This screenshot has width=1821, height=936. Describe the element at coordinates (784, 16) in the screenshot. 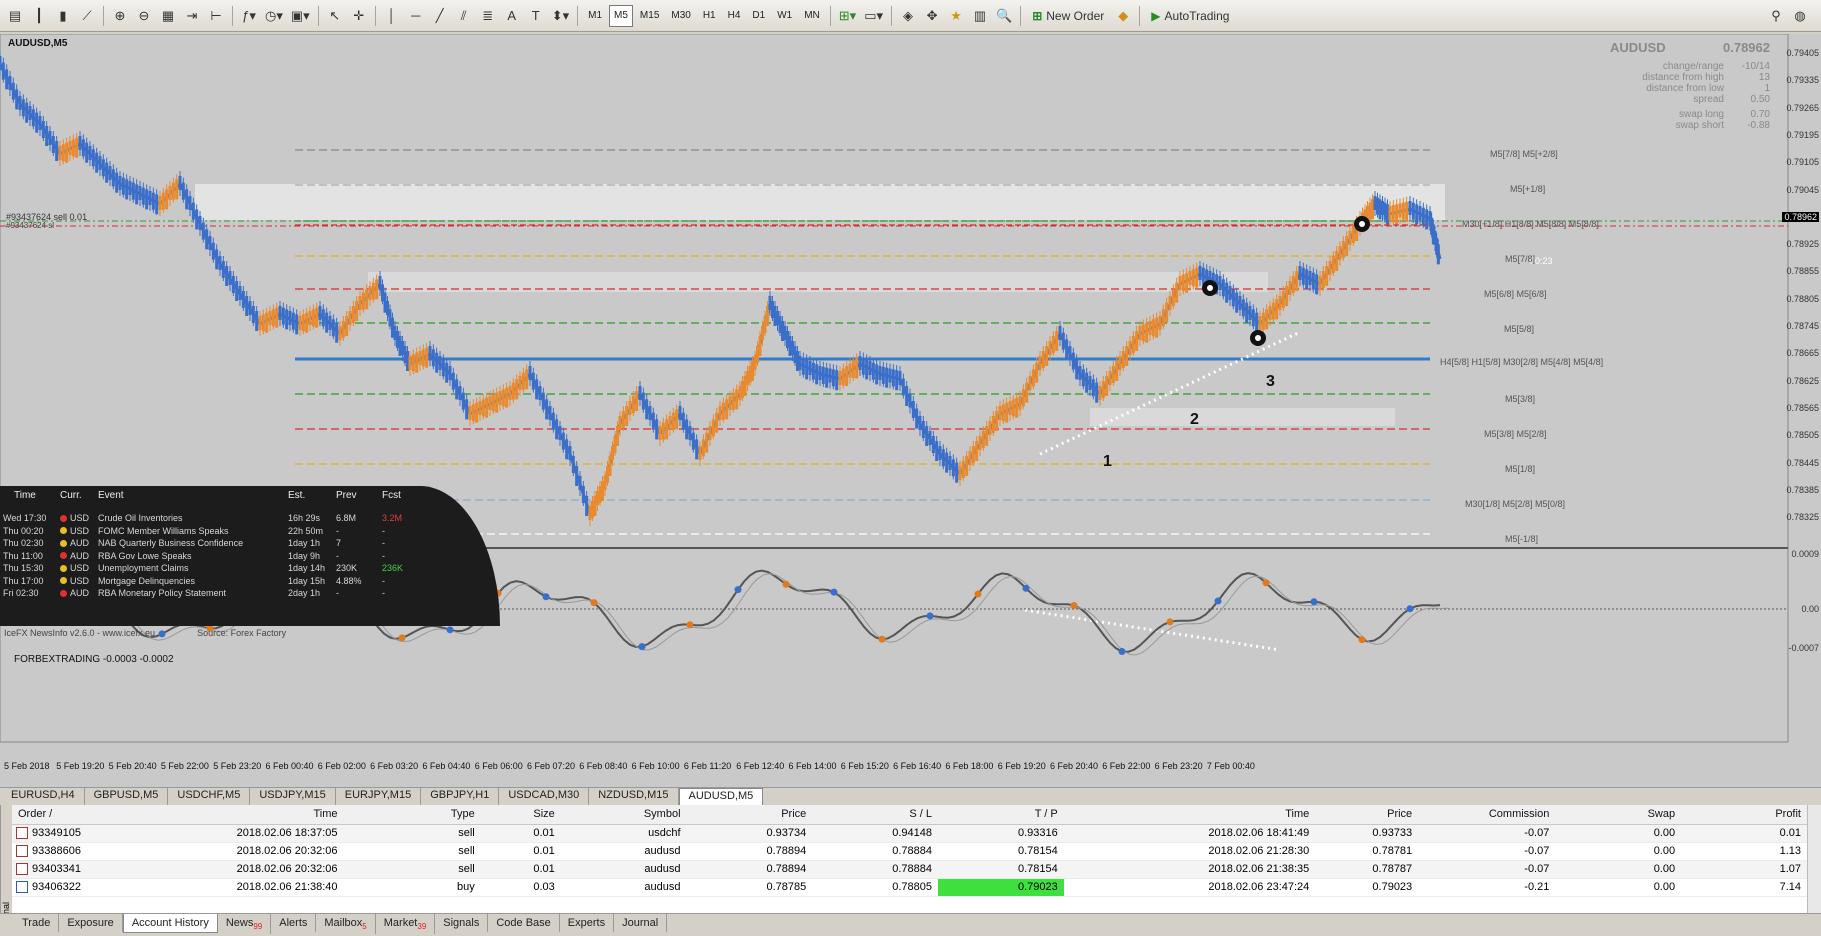

I see `tf-w1: W1` at that location.